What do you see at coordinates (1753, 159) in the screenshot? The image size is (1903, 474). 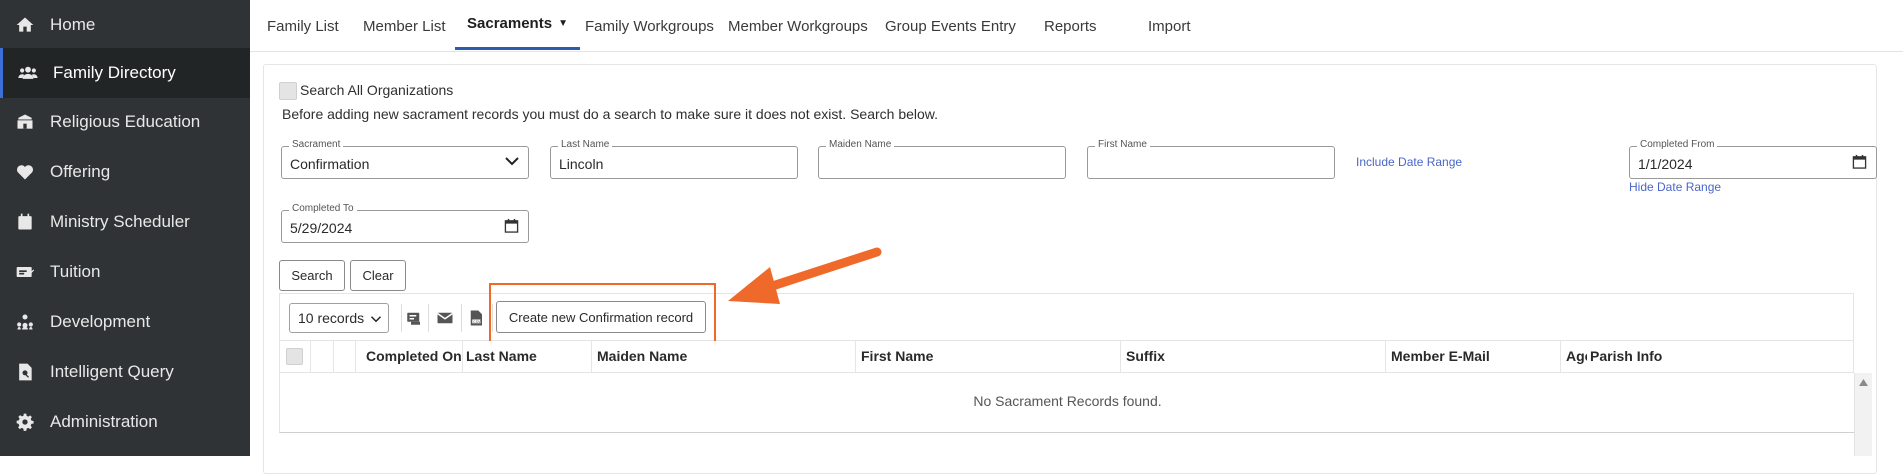 I see `completed-from-field: Completed From 1/1/2024` at bounding box center [1753, 159].